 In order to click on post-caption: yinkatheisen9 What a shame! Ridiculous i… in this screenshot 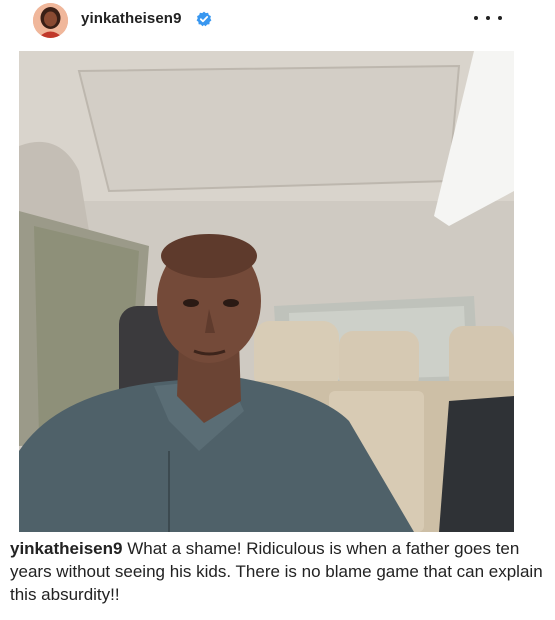, I will do `click(280, 571)`.